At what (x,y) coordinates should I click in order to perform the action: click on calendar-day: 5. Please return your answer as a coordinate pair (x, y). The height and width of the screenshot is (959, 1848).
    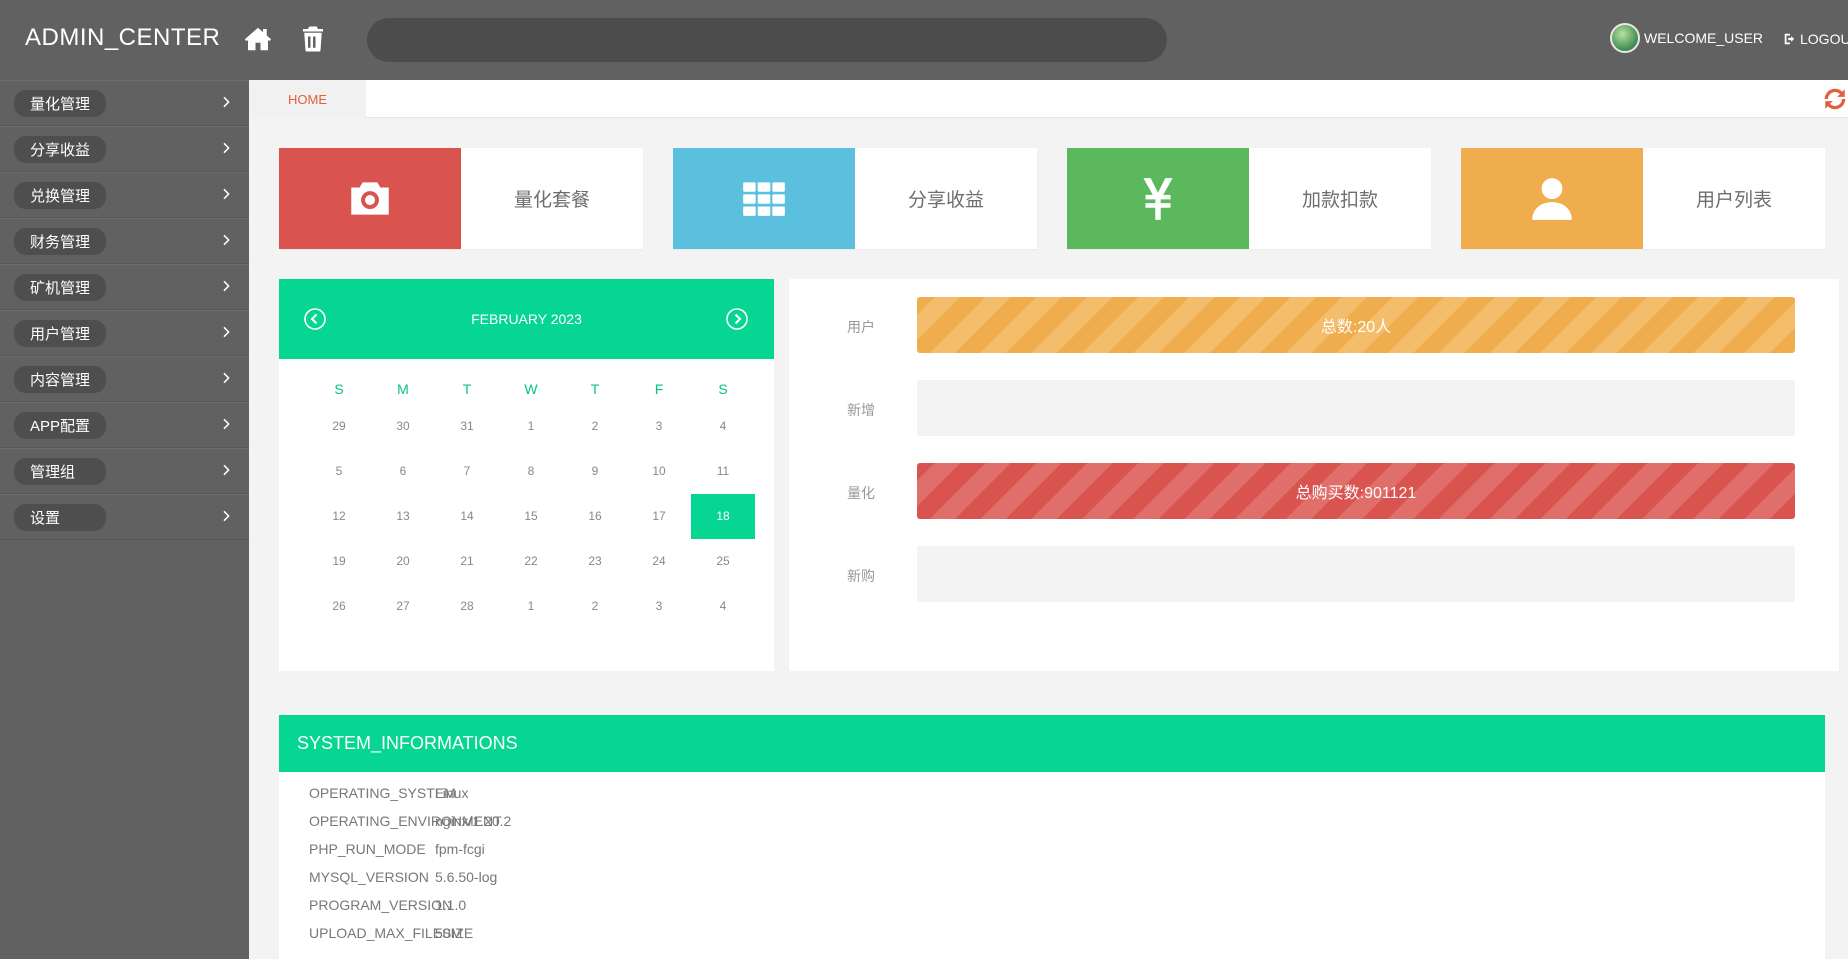
    Looking at the image, I should click on (339, 471).